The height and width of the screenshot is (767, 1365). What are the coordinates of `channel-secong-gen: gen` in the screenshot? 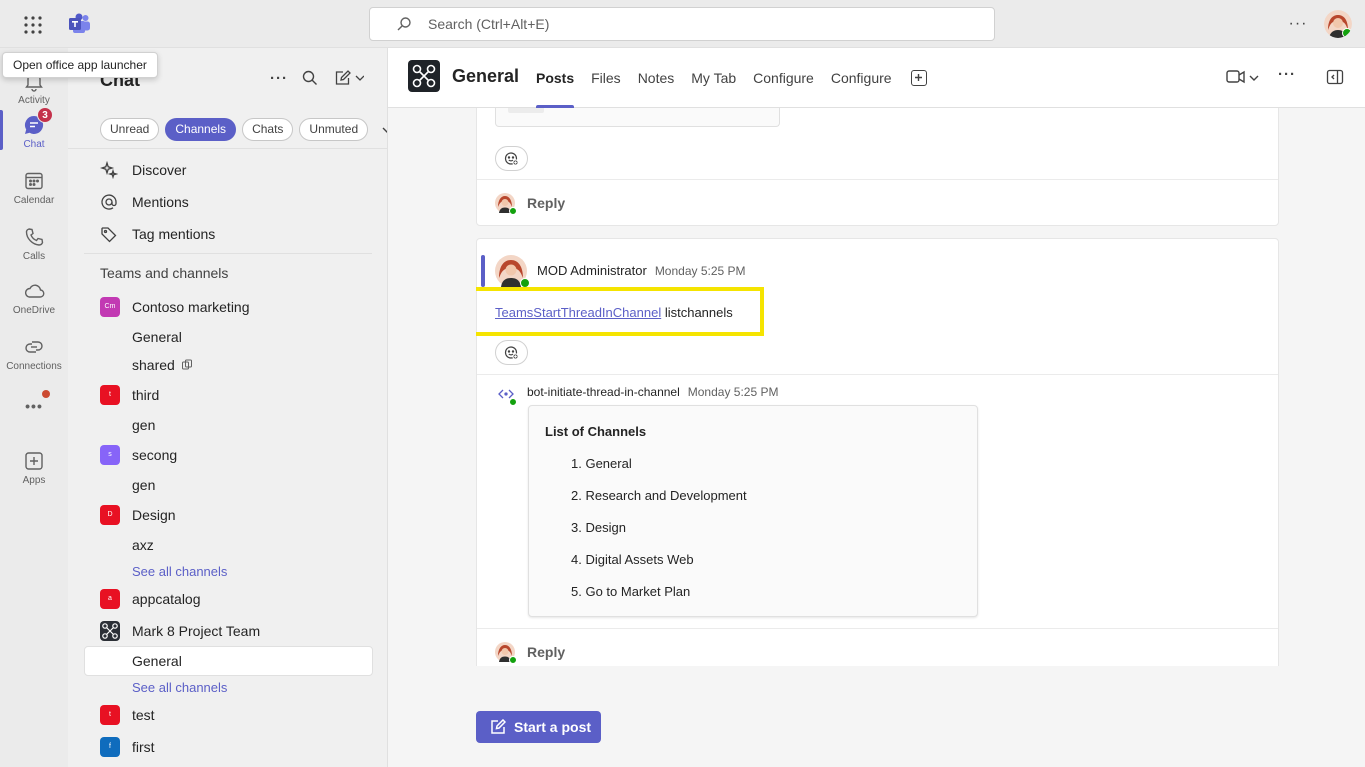 It's located at (143, 485).